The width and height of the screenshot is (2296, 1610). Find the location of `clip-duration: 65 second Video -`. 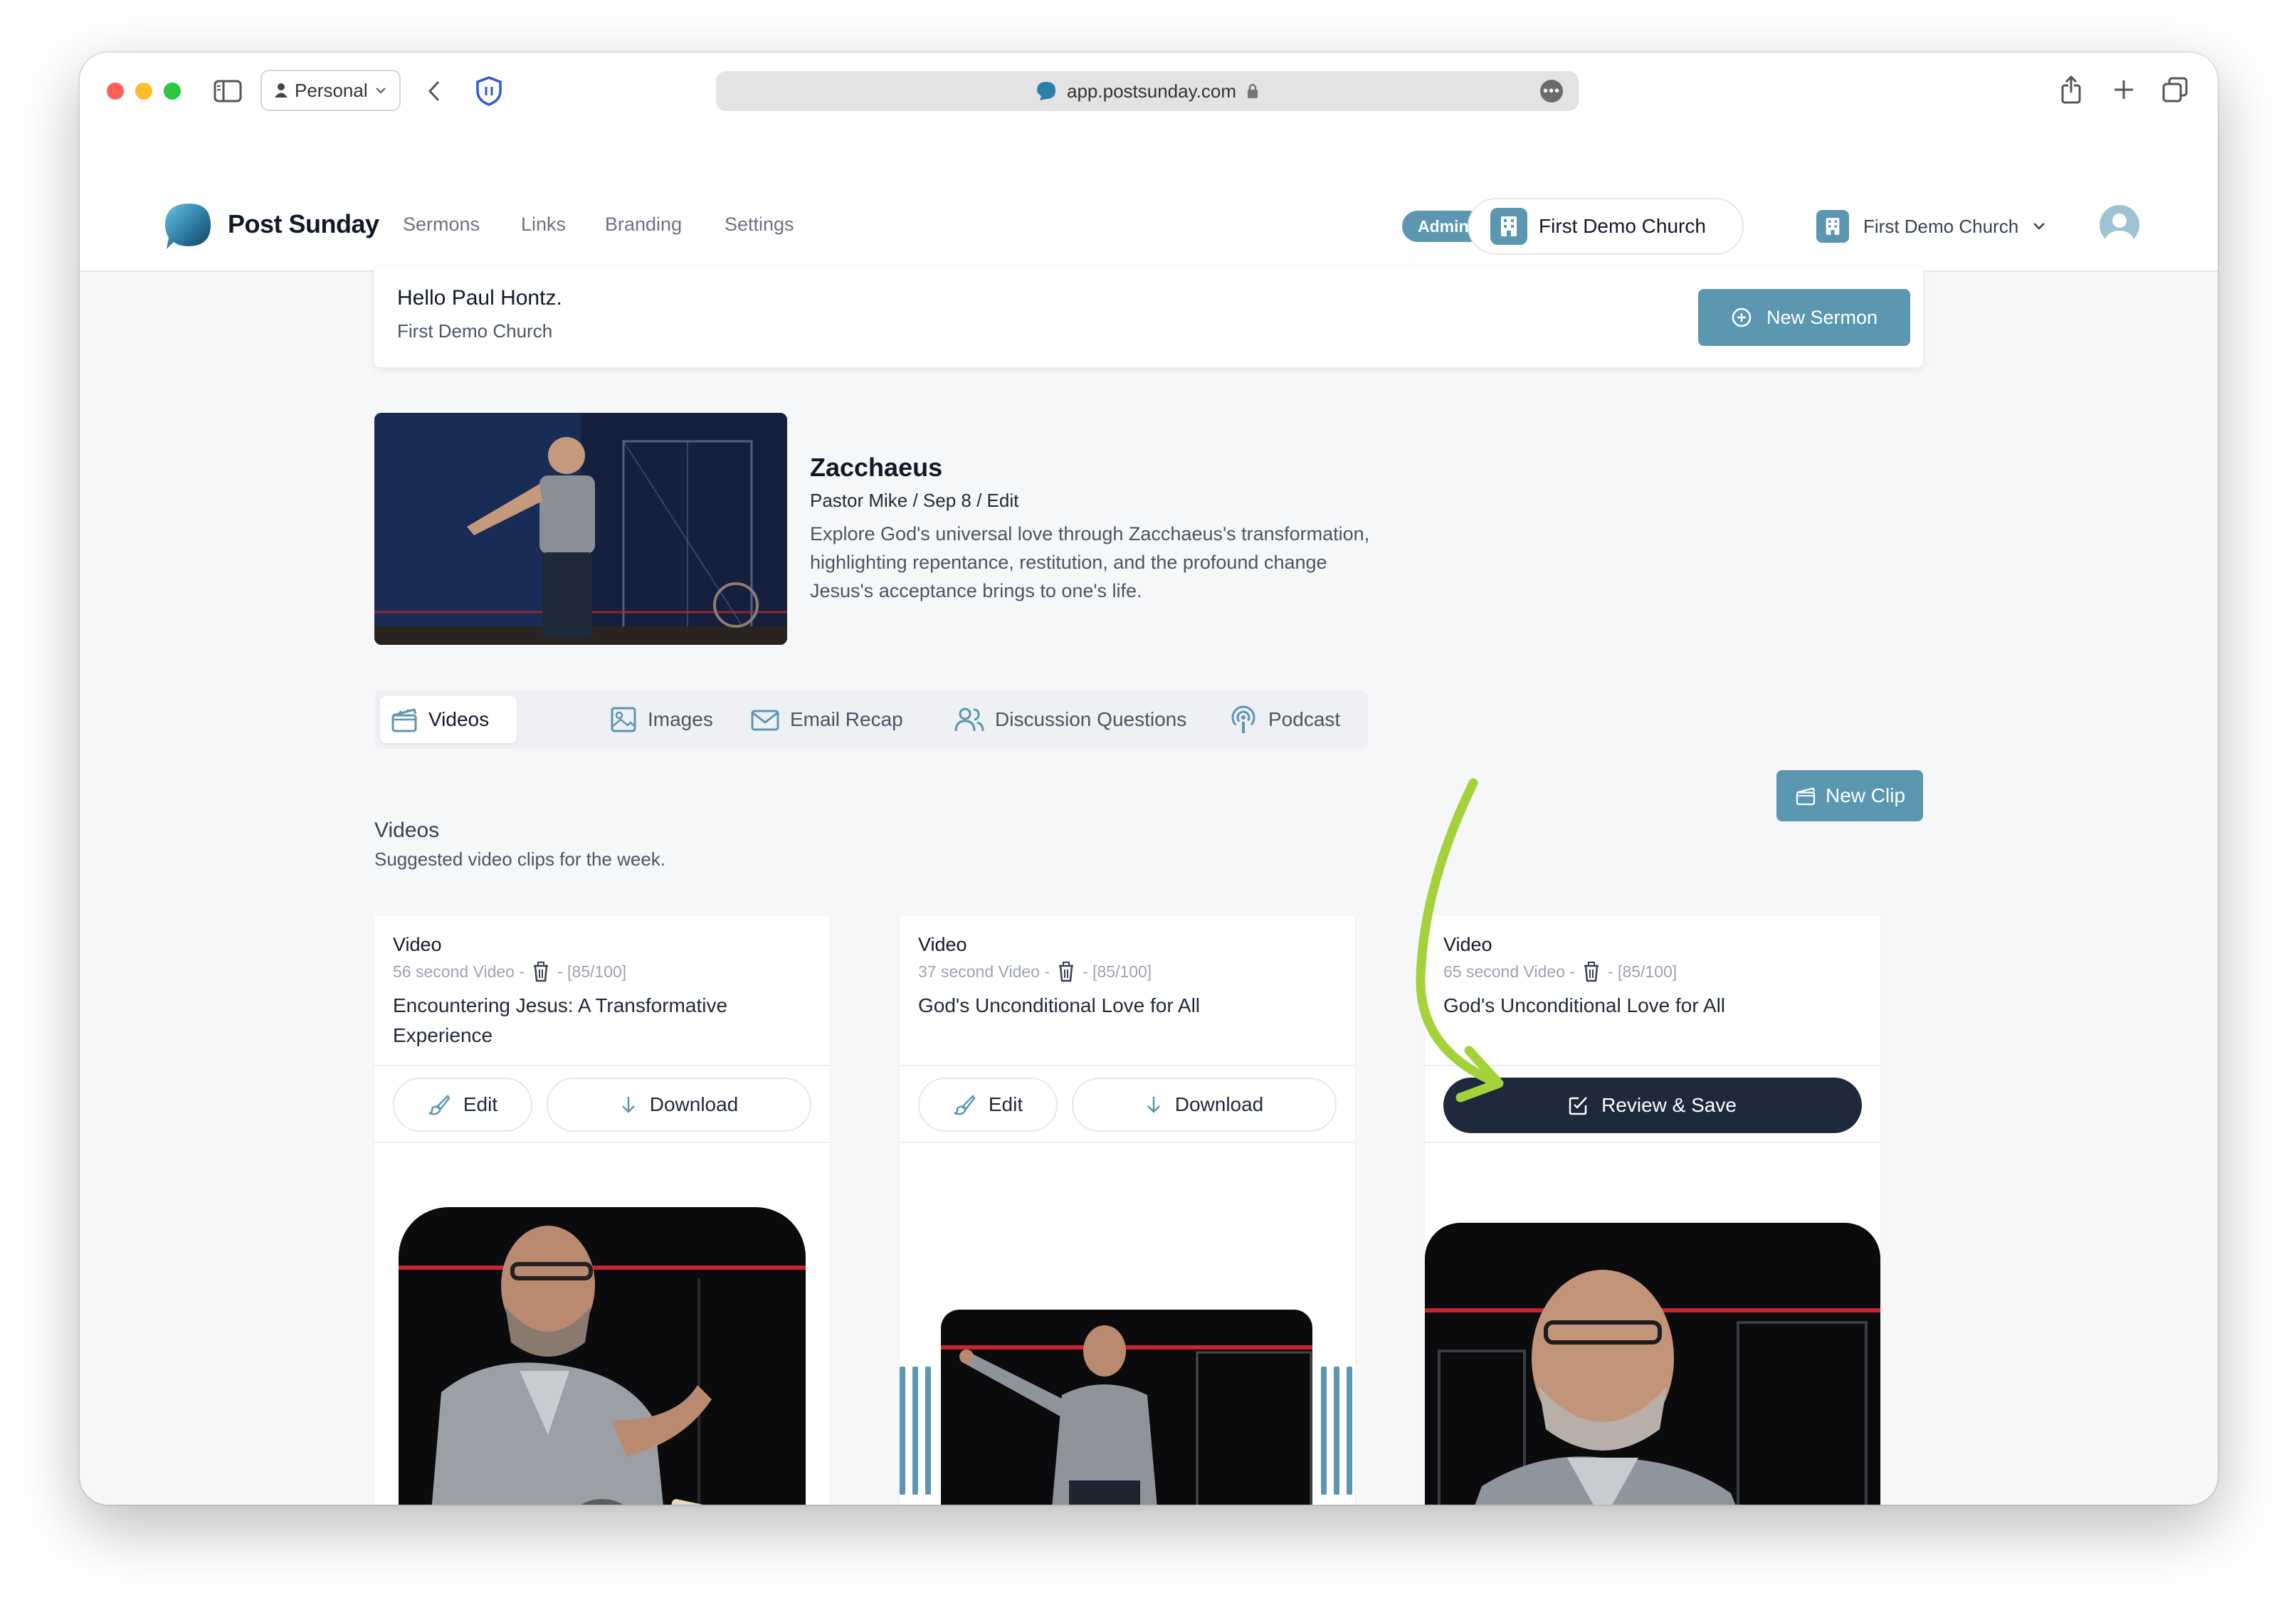

clip-duration: 65 second Video - is located at coordinates (1509, 971).